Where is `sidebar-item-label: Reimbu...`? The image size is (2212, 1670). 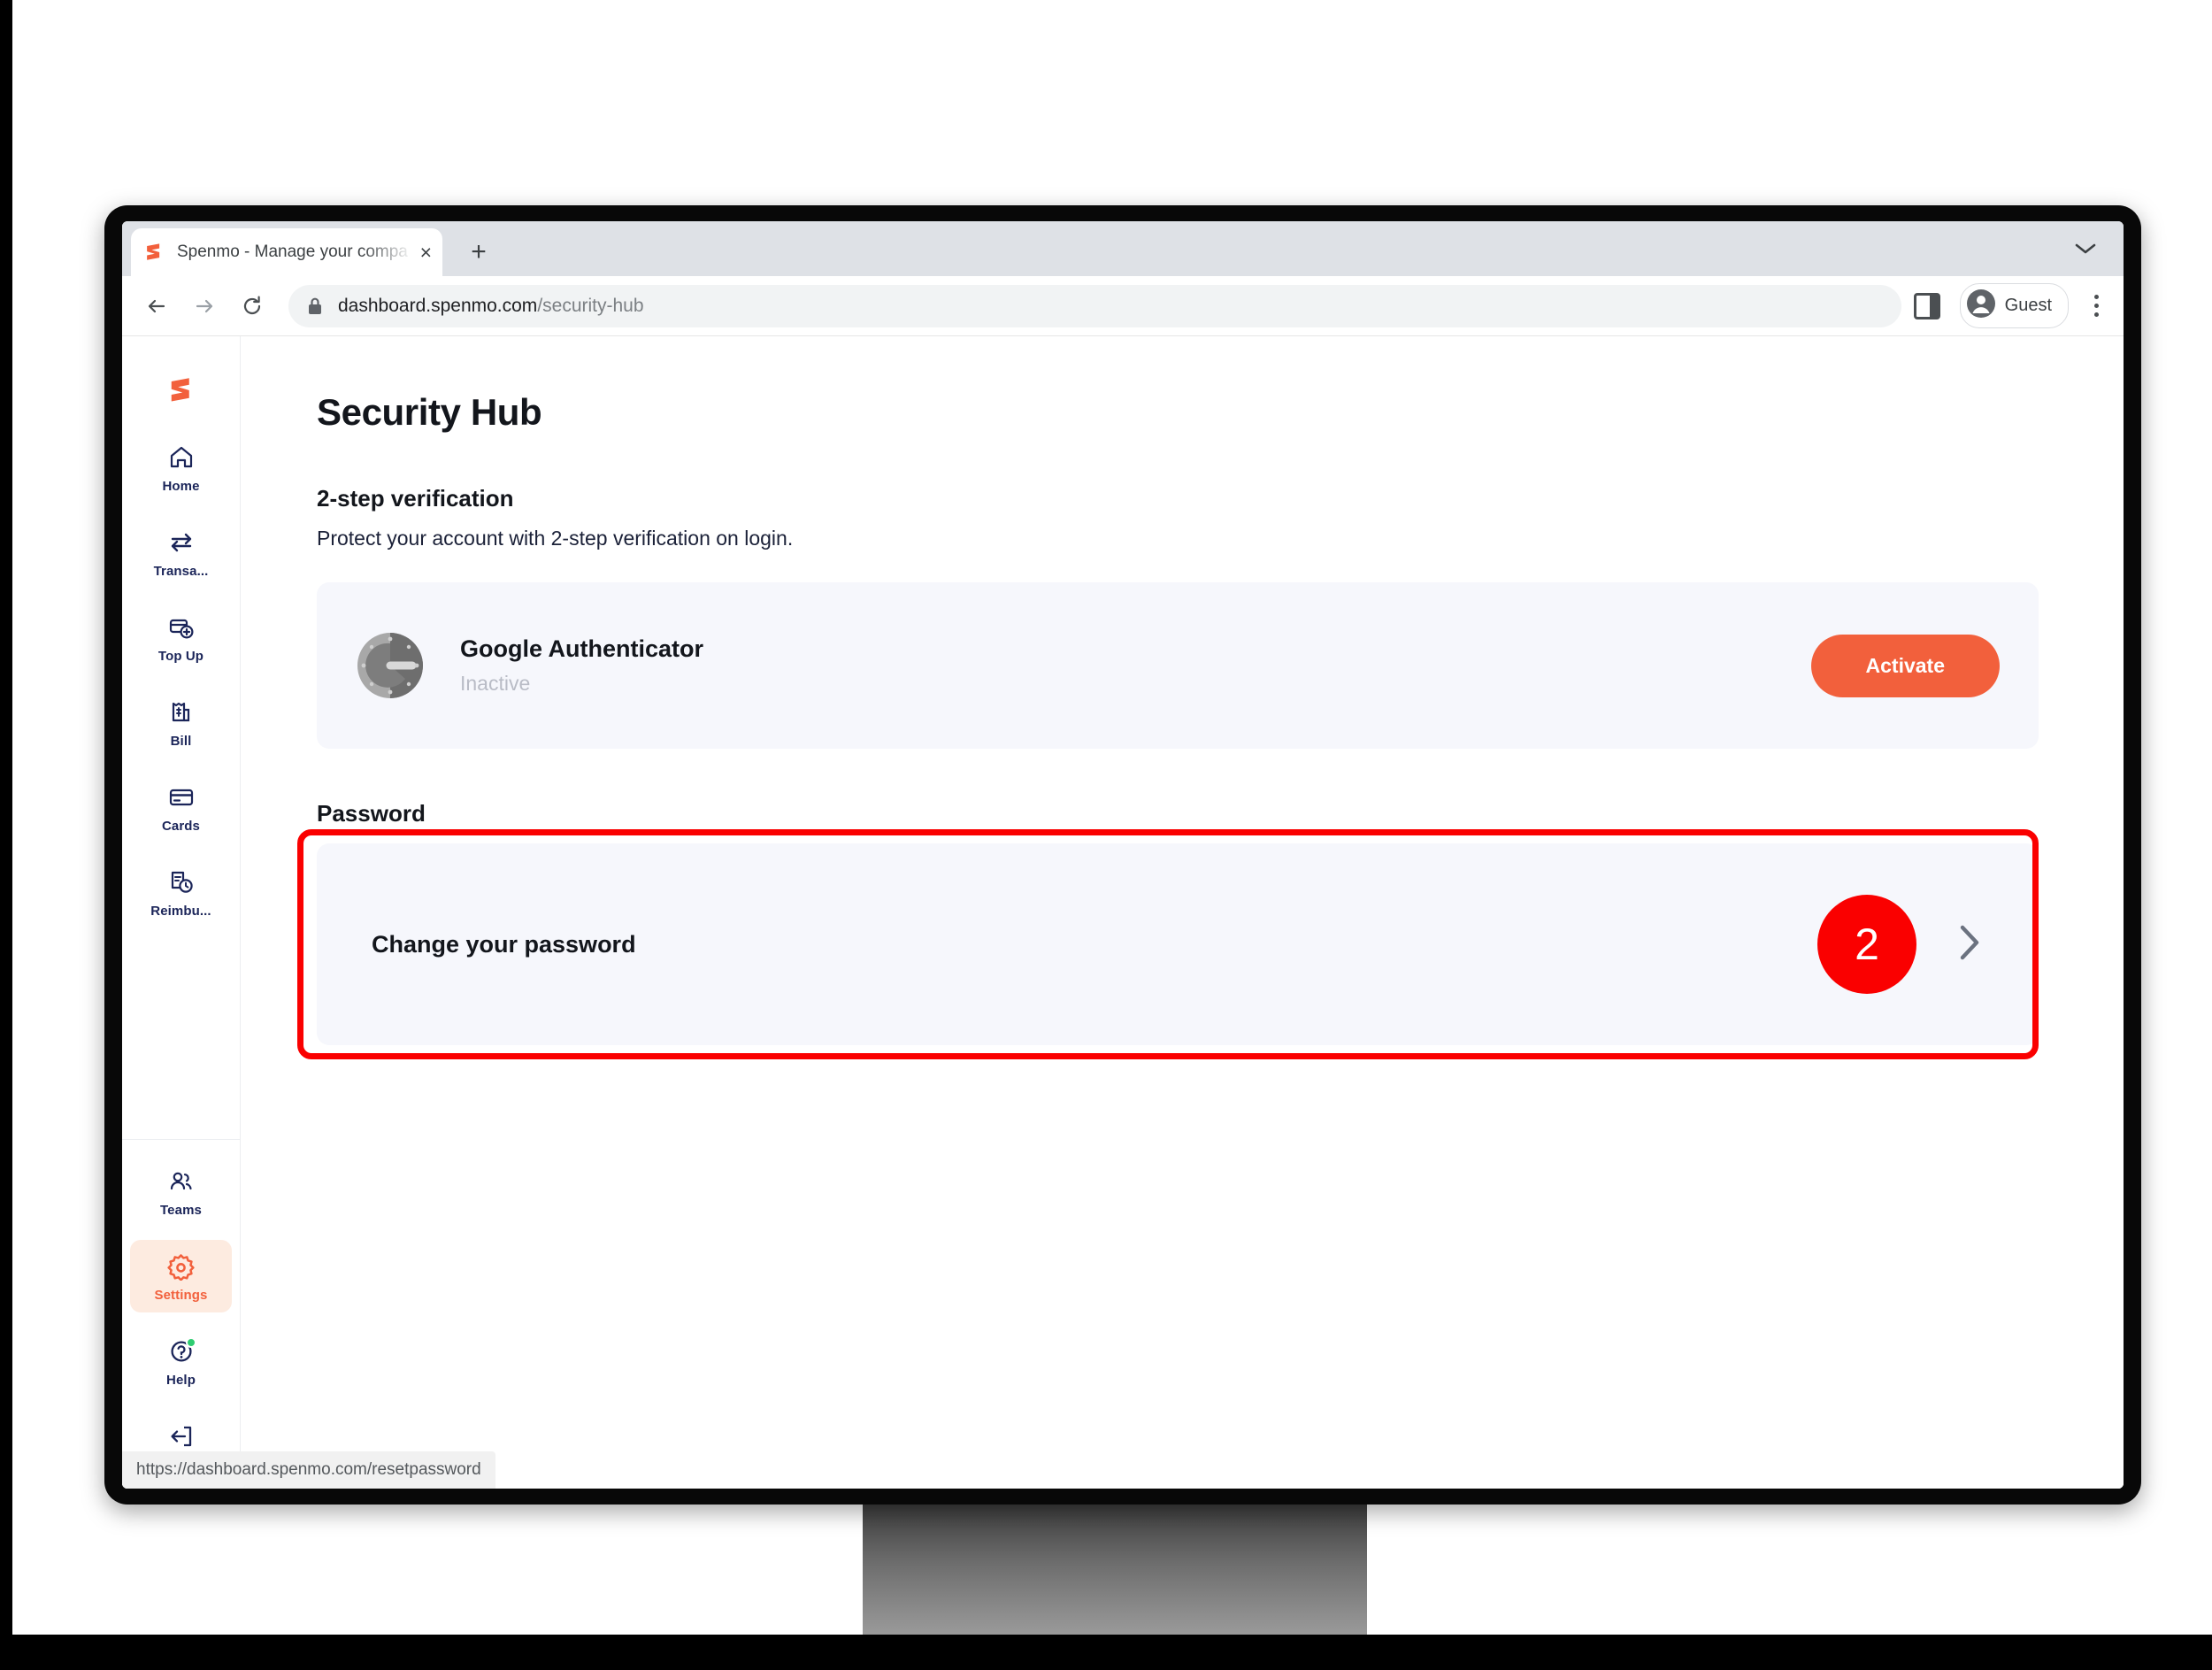
sidebar-item-label: Reimbu... is located at coordinates (181, 911).